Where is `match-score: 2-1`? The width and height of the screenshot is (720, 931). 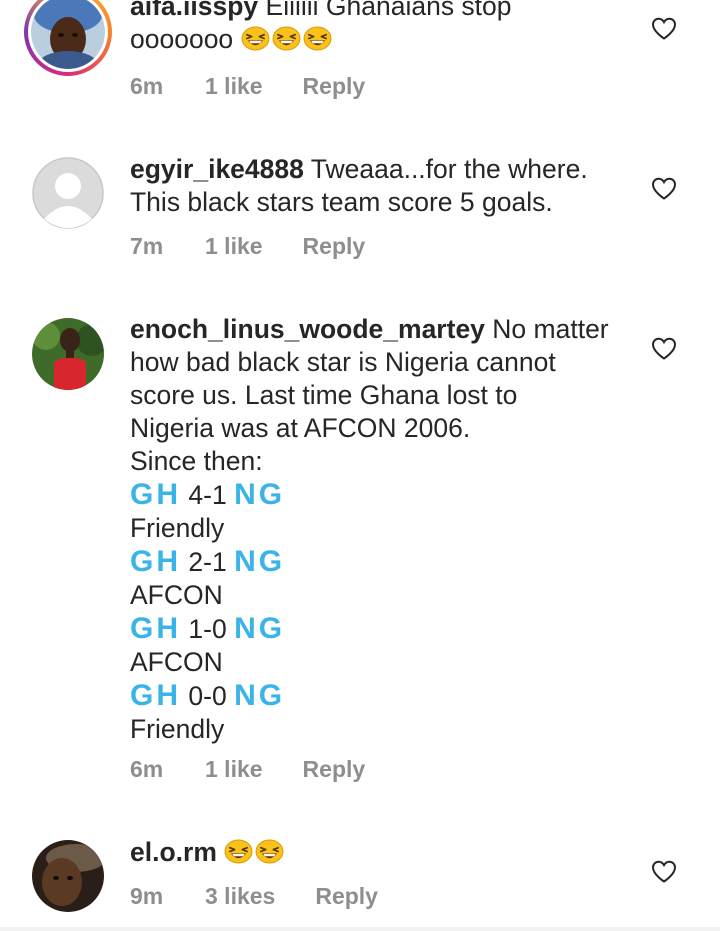
match-score: 2-1 is located at coordinates (207, 562).